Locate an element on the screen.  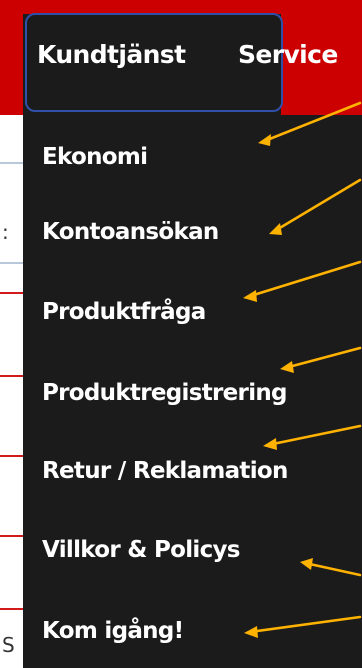
background-text-fragment: : is located at coordinates (5, 232).